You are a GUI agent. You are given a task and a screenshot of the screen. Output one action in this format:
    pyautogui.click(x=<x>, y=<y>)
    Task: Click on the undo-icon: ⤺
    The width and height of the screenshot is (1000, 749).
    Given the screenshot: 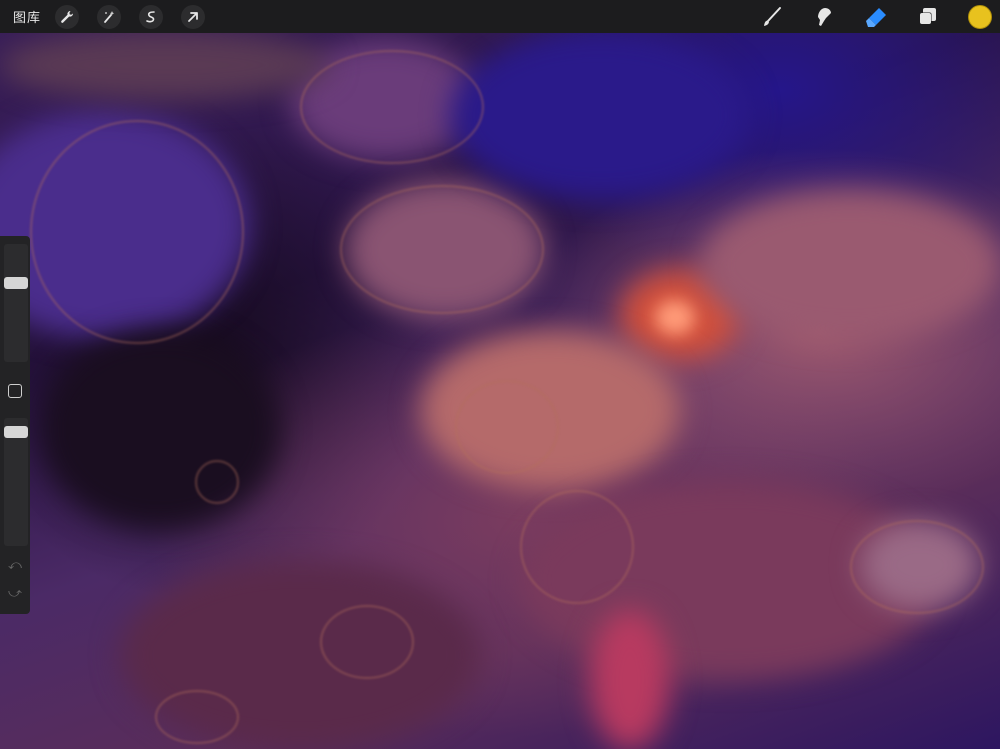 What is the action you would take?
    pyautogui.click(x=15, y=565)
    